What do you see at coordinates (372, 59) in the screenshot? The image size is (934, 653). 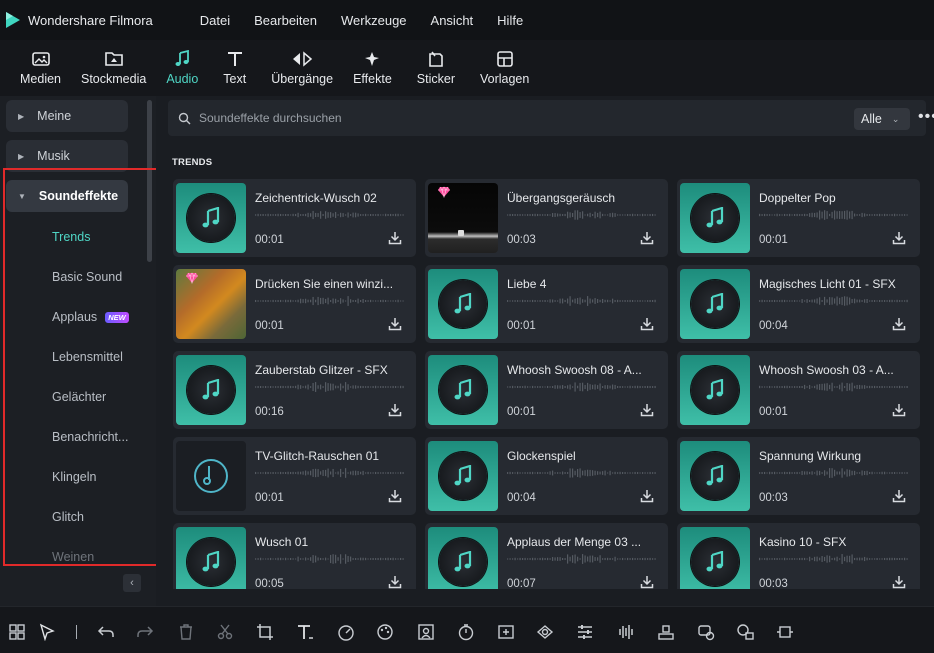 I see `effects-icon` at bounding box center [372, 59].